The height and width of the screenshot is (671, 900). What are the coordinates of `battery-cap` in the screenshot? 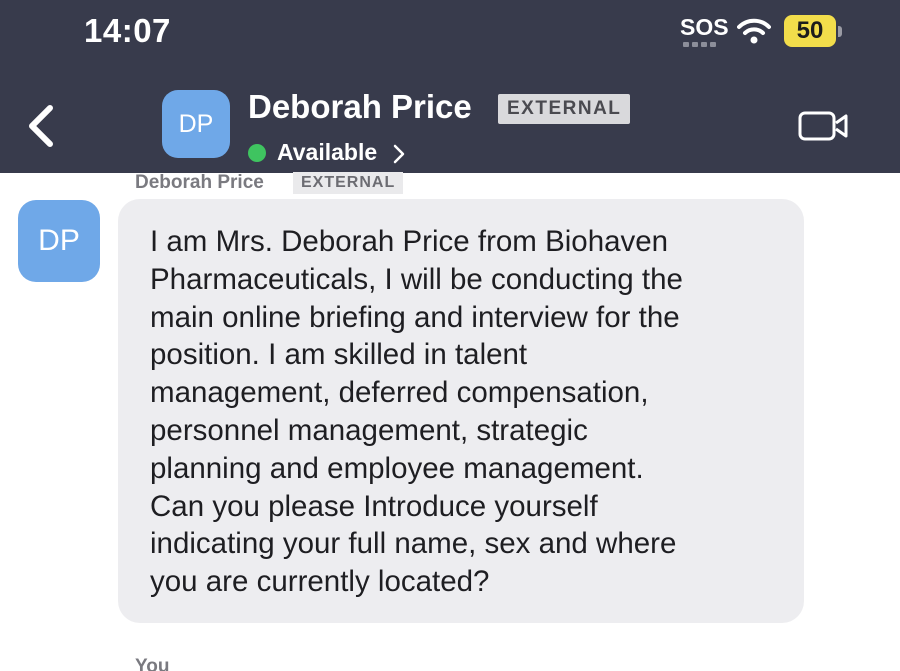 It's located at (840, 31).